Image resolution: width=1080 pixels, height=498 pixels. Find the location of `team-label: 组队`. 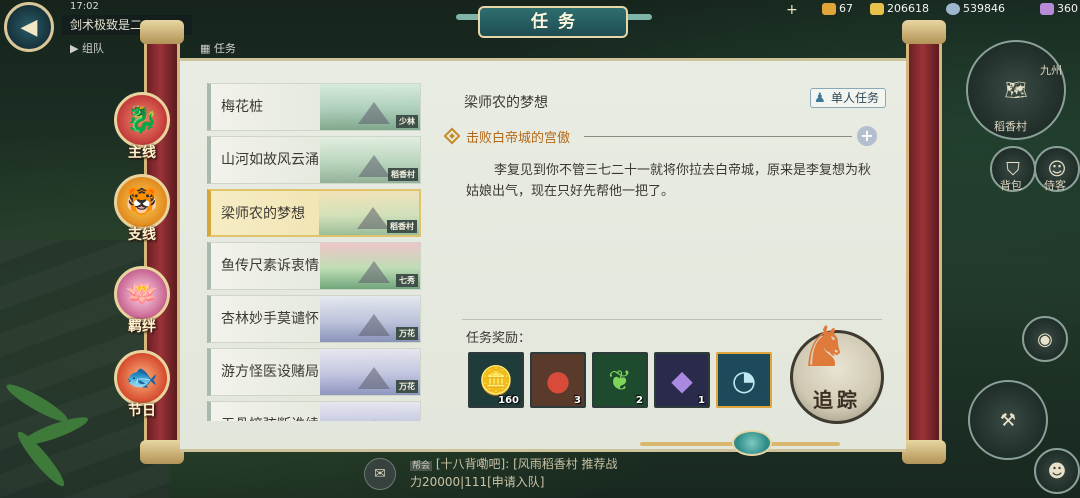

team-label: 组队 is located at coordinates (92, 48).